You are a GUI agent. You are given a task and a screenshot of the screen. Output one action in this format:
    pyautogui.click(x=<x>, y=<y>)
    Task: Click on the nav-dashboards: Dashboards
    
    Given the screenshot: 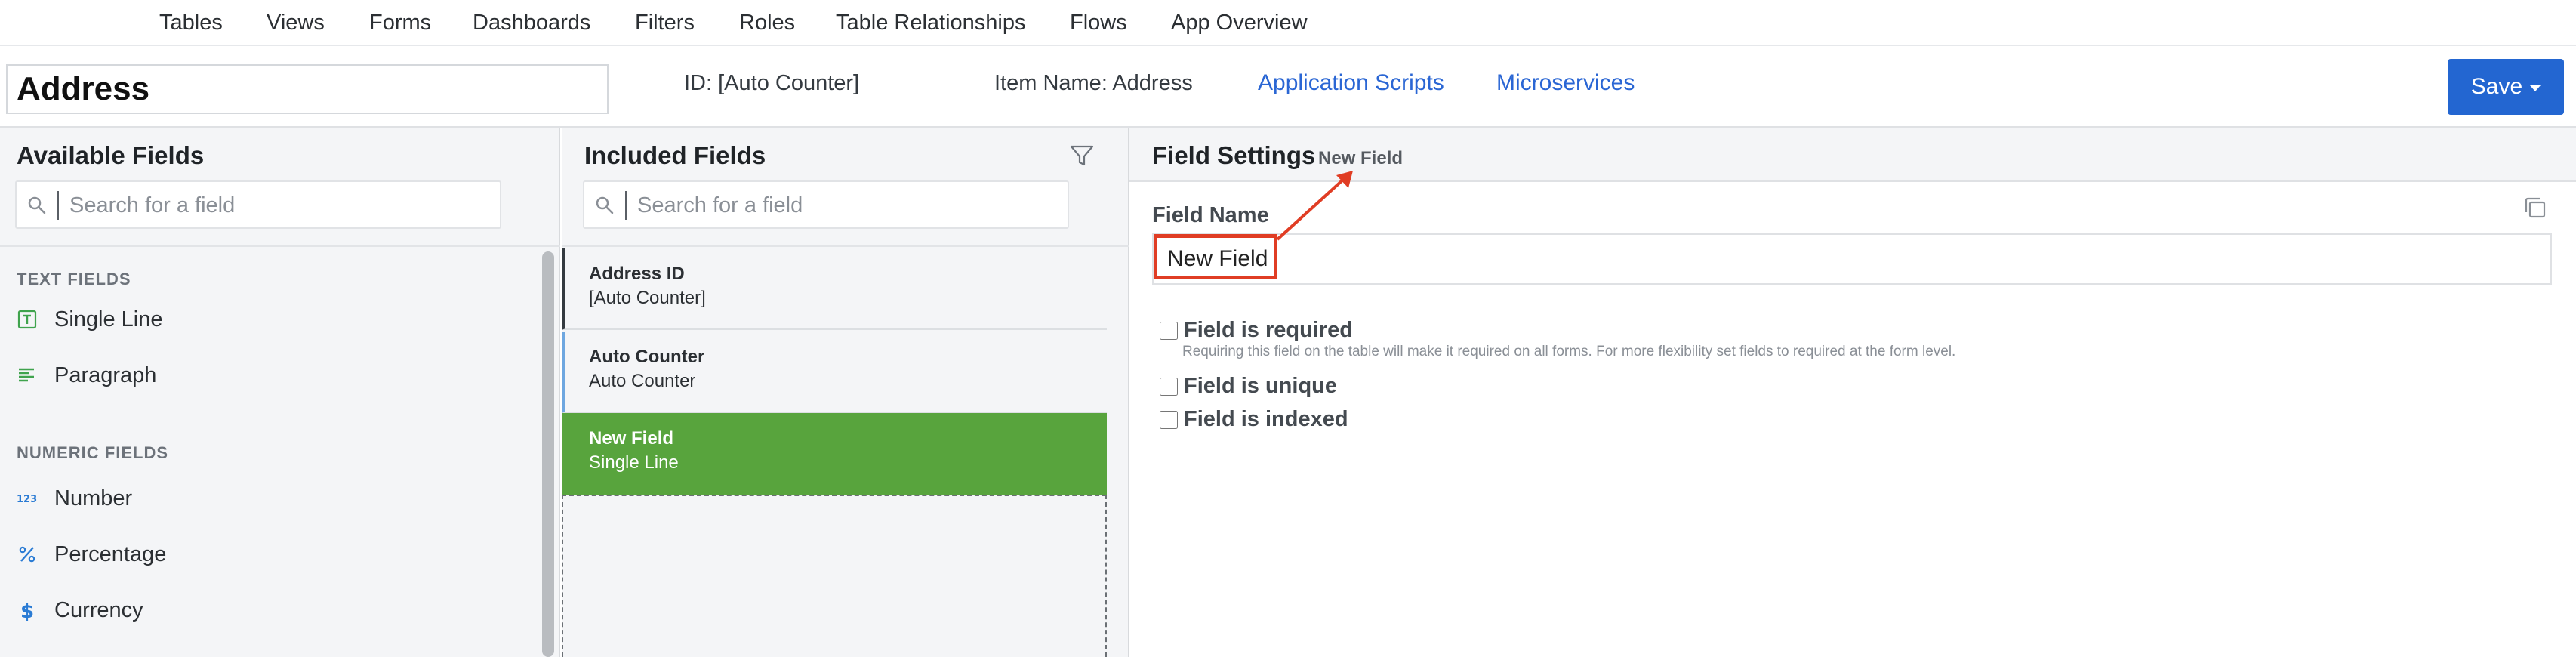 What is the action you would take?
    pyautogui.click(x=531, y=22)
    